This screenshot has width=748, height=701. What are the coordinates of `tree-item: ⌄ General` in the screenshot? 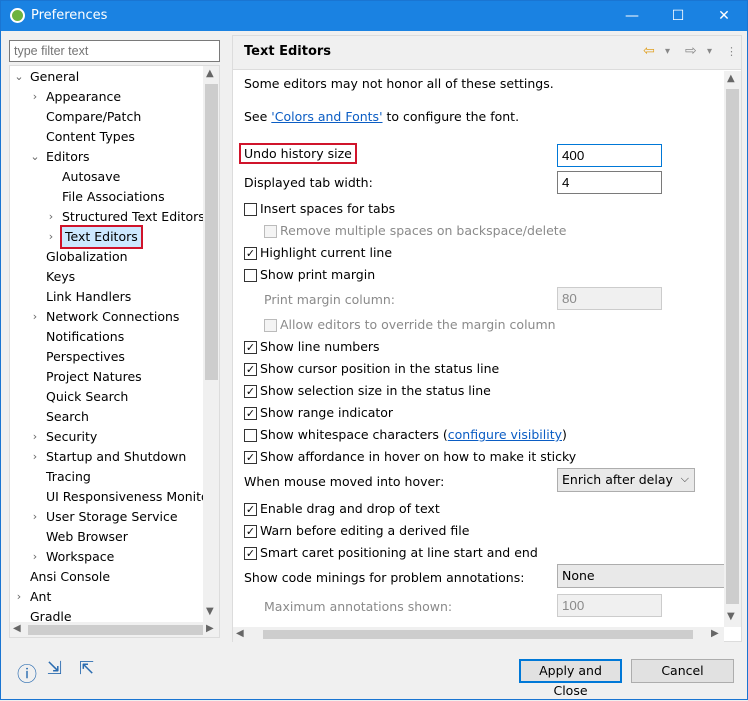 It's located at (106, 77).